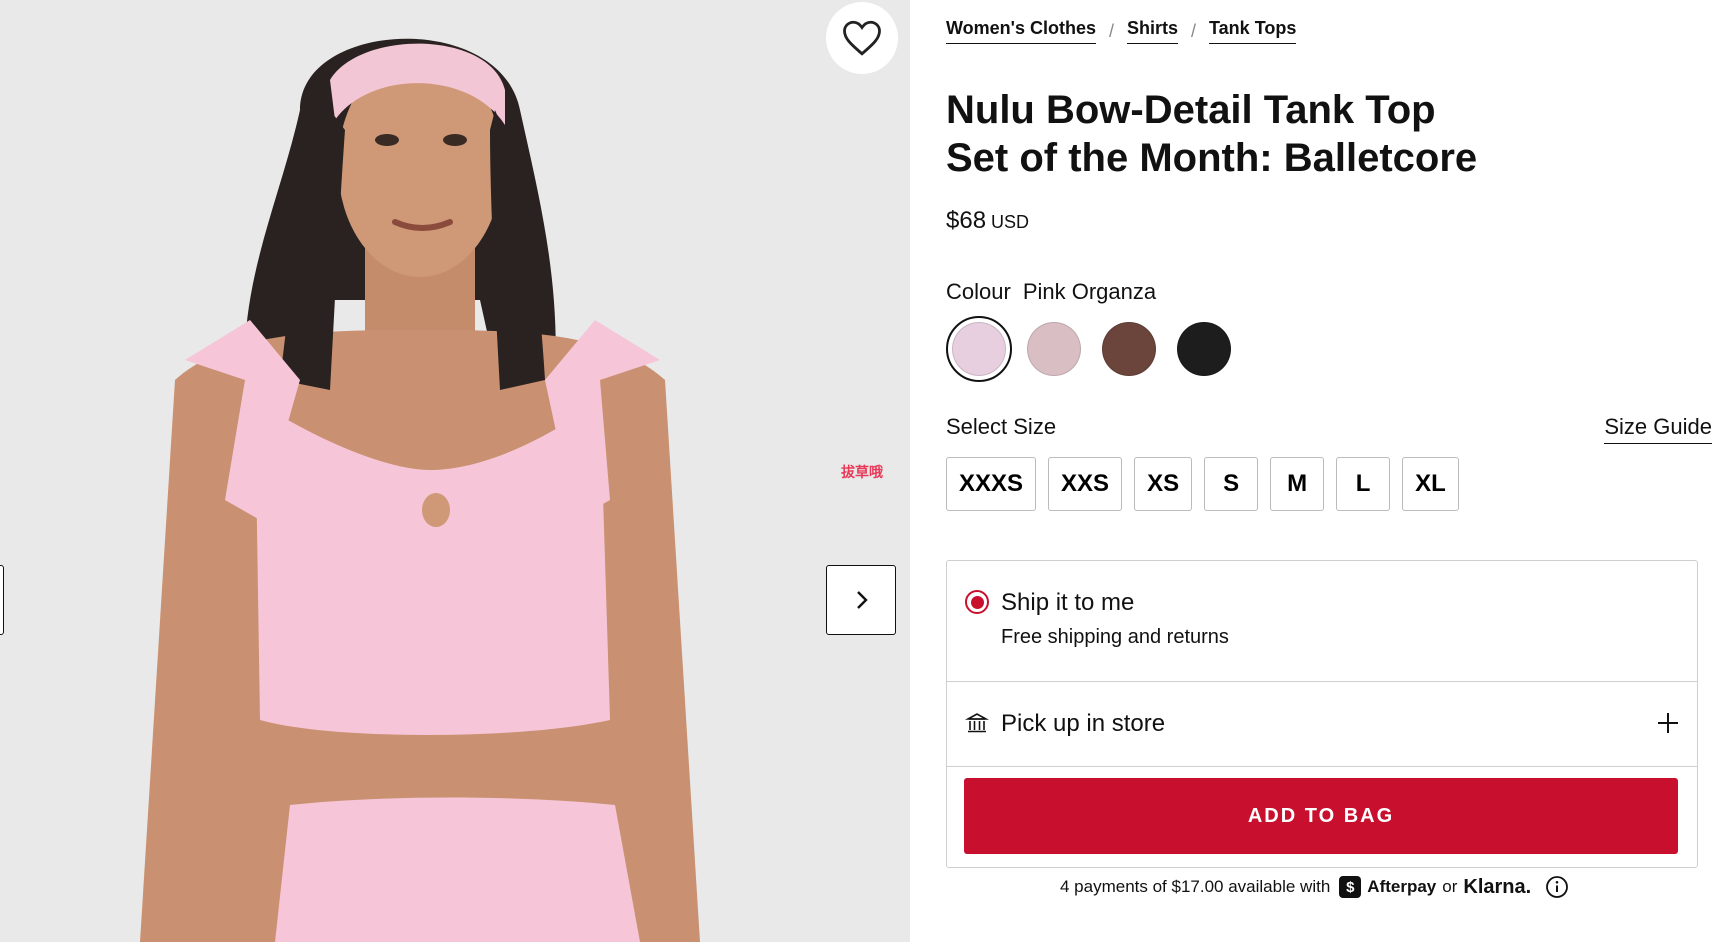  I want to click on product-title-line2: Set of the Month: Balletcore, so click(1212, 158).